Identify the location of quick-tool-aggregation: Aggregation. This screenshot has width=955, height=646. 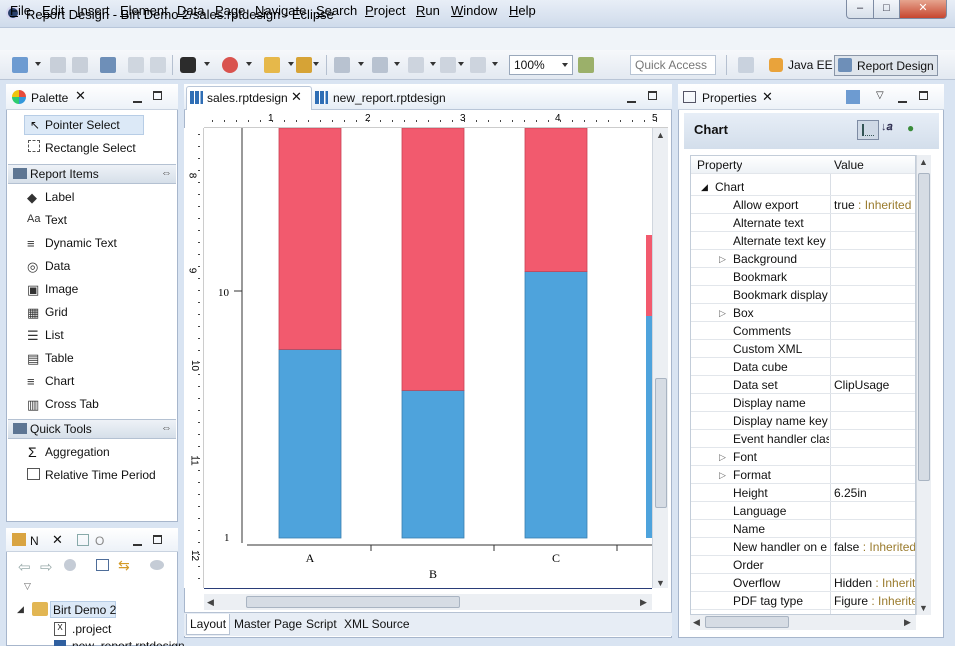
(77, 452).